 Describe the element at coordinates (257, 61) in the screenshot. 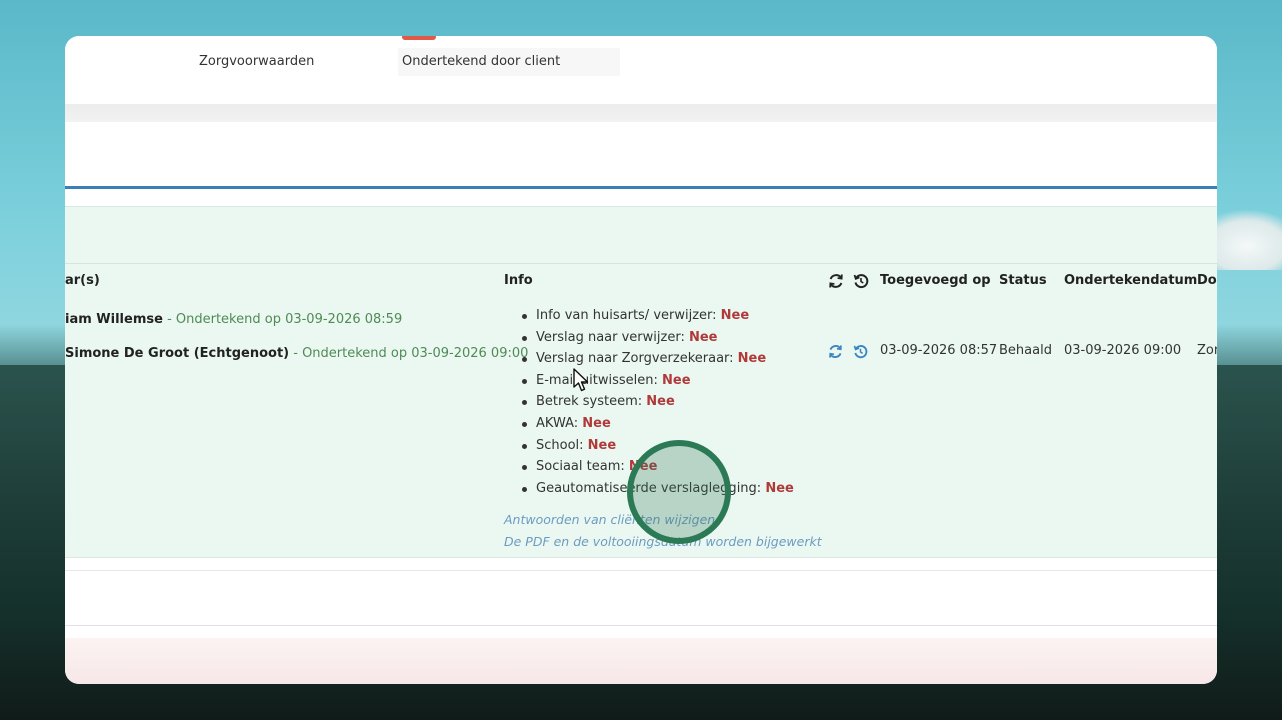

I see `form-label: Zorgvoorwaarden` at that location.